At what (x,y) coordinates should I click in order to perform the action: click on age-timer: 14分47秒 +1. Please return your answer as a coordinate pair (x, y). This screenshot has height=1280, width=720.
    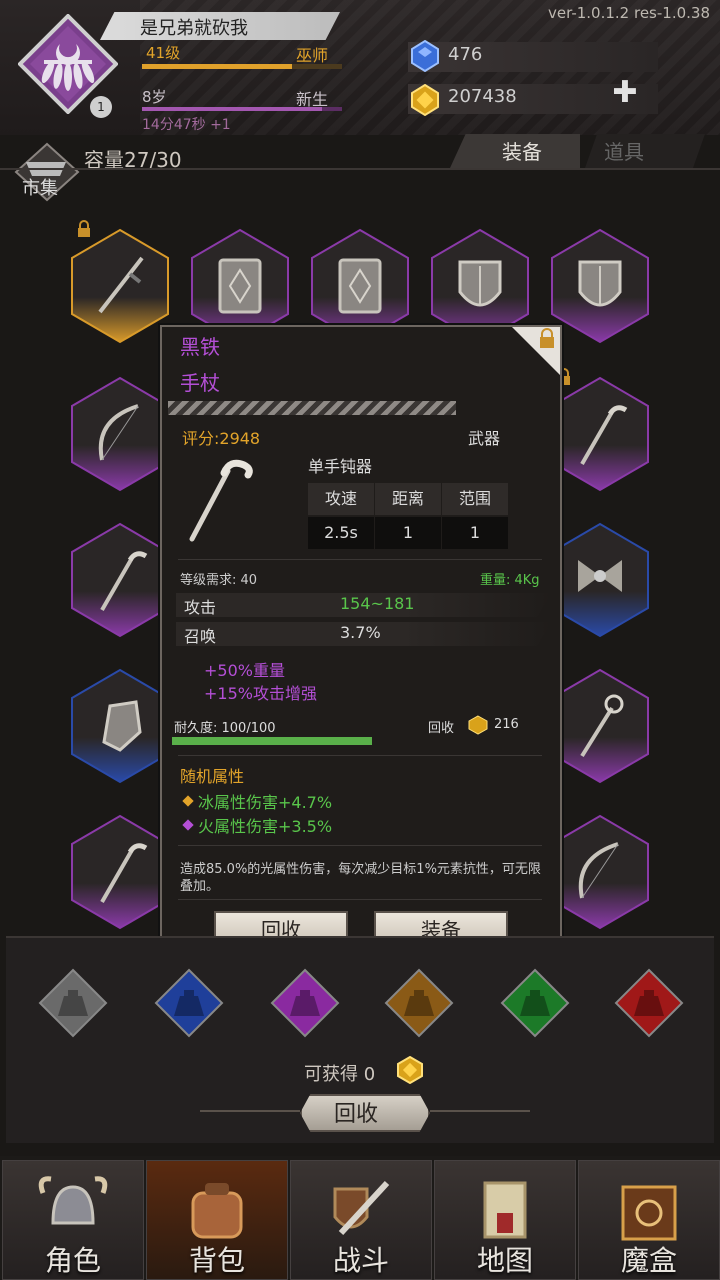
    Looking at the image, I should click on (186, 125).